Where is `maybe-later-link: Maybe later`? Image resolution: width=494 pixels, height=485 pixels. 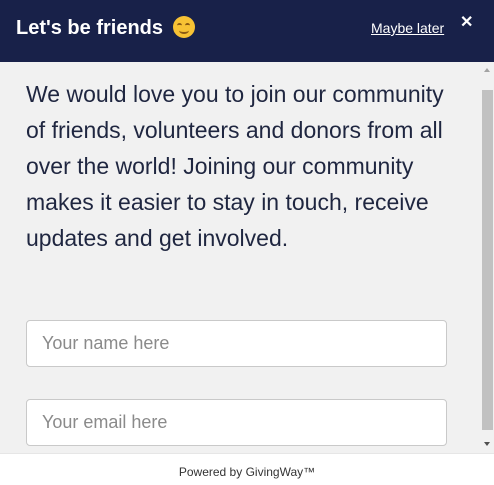 maybe-later-link: Maybe later is located at coordinates (407, 28).